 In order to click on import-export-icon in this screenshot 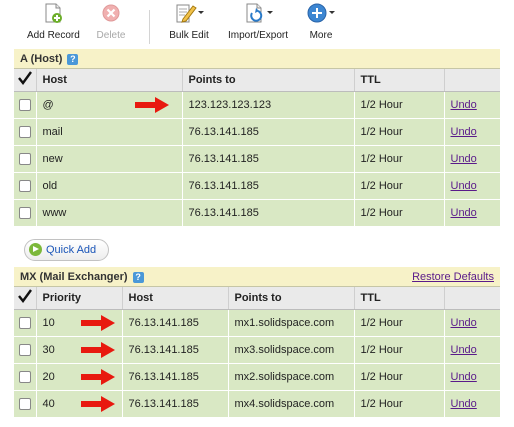, I will do `click(258, 13)`.